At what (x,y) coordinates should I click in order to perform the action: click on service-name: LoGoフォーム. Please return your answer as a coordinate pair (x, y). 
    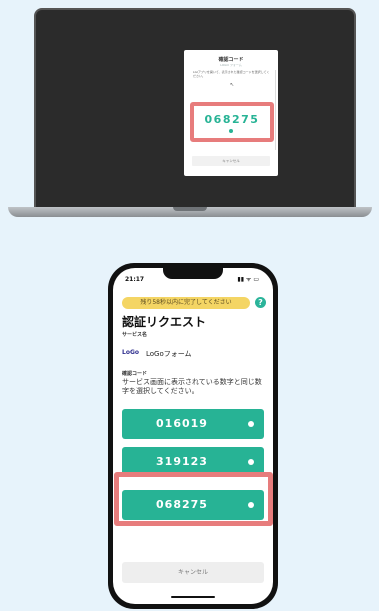
    Looking at the image, I should click on (169, 354).